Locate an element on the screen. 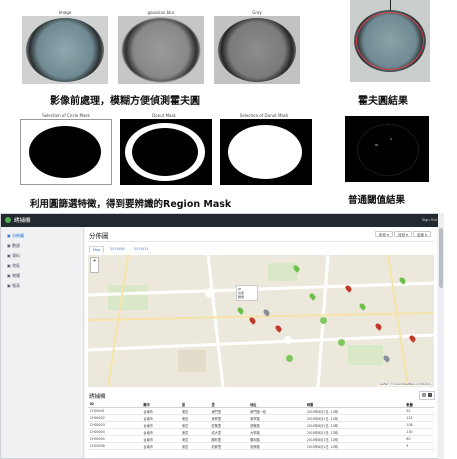 This screenshot has width=457, height=459. list-icon is located at coordinates (430, 395).